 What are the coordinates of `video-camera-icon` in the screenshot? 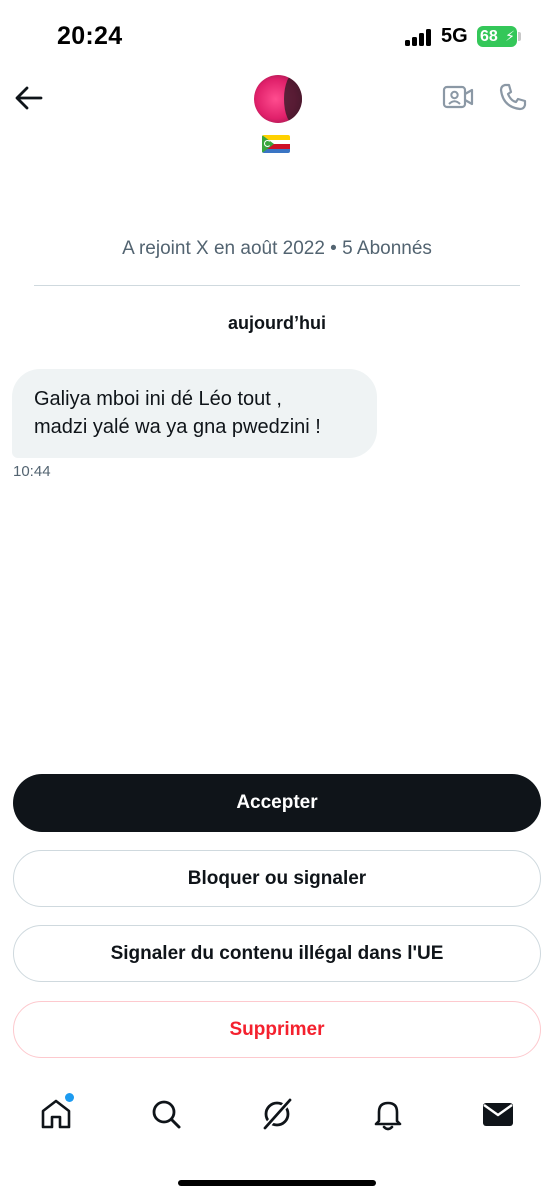 It's located at (458, 97).